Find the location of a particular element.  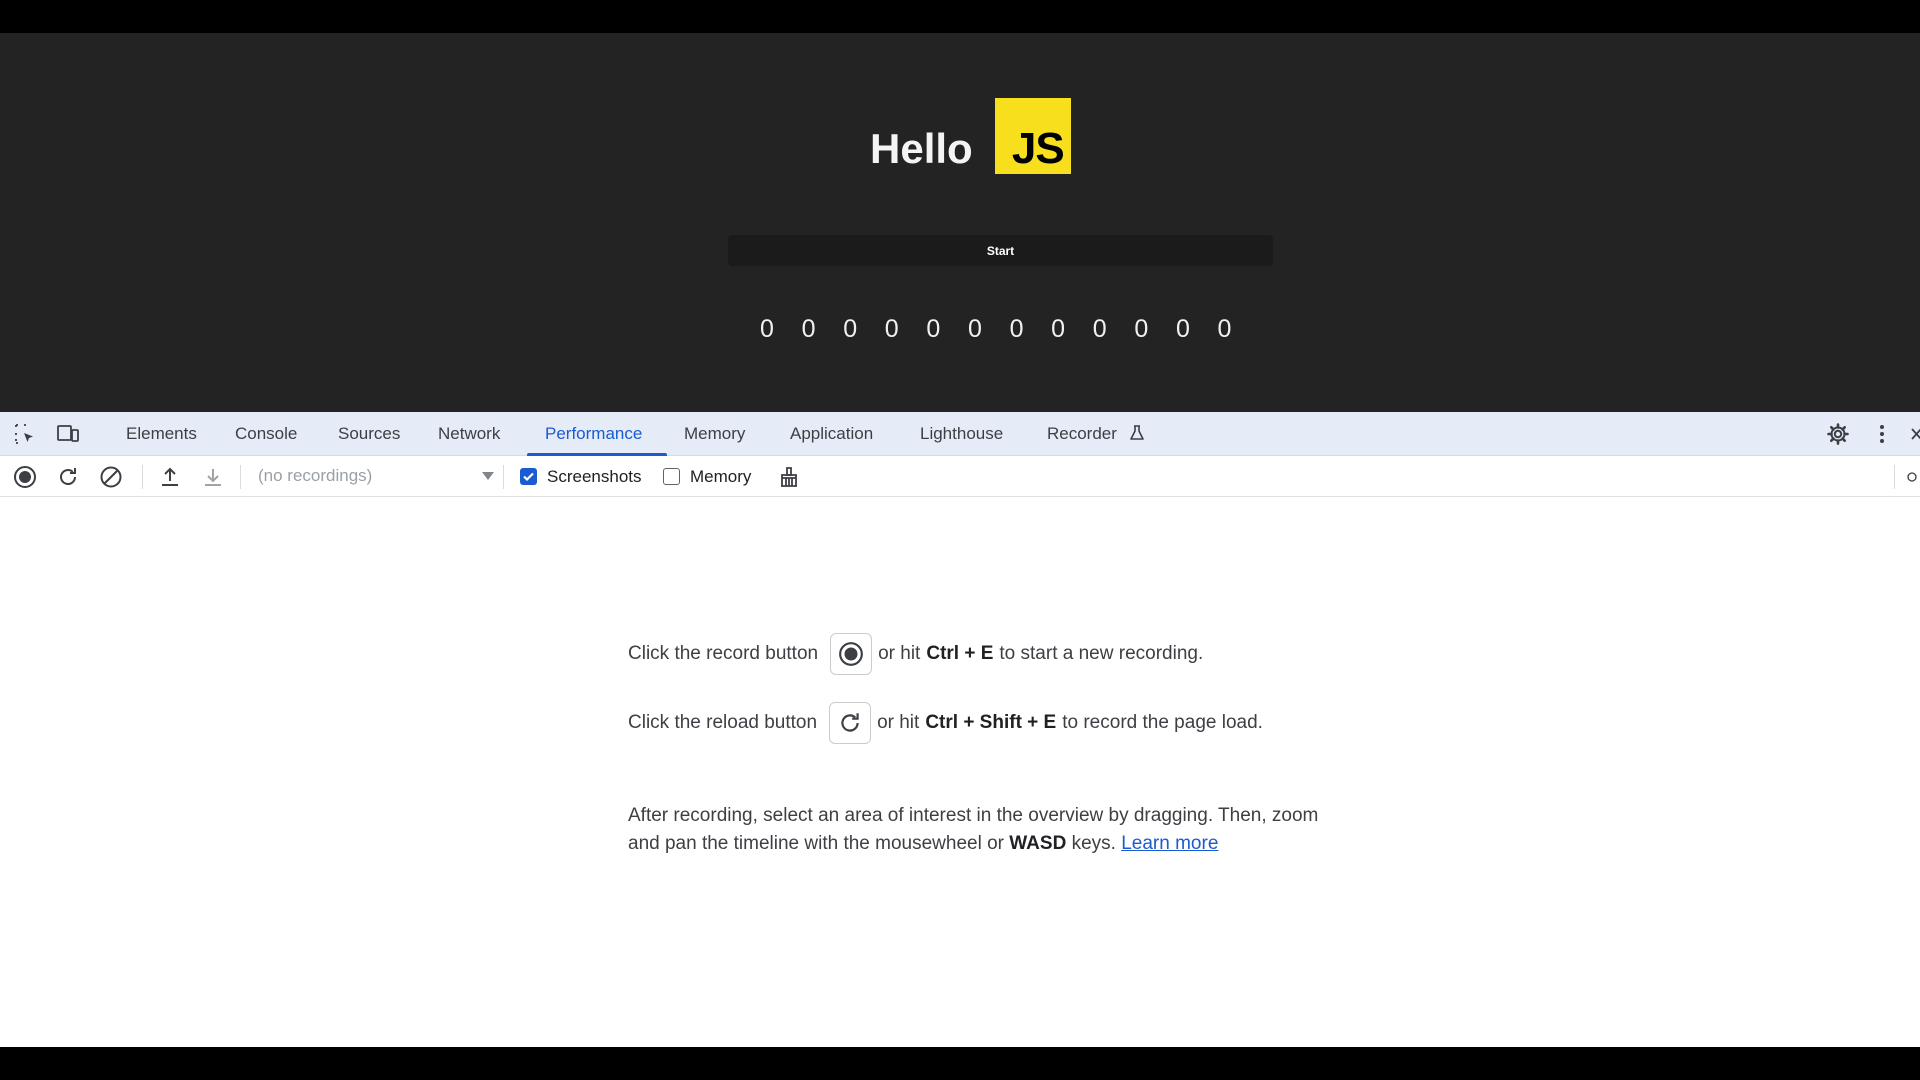

tab-lighthouse: Lighthouse is located at coordinates (961, 434).